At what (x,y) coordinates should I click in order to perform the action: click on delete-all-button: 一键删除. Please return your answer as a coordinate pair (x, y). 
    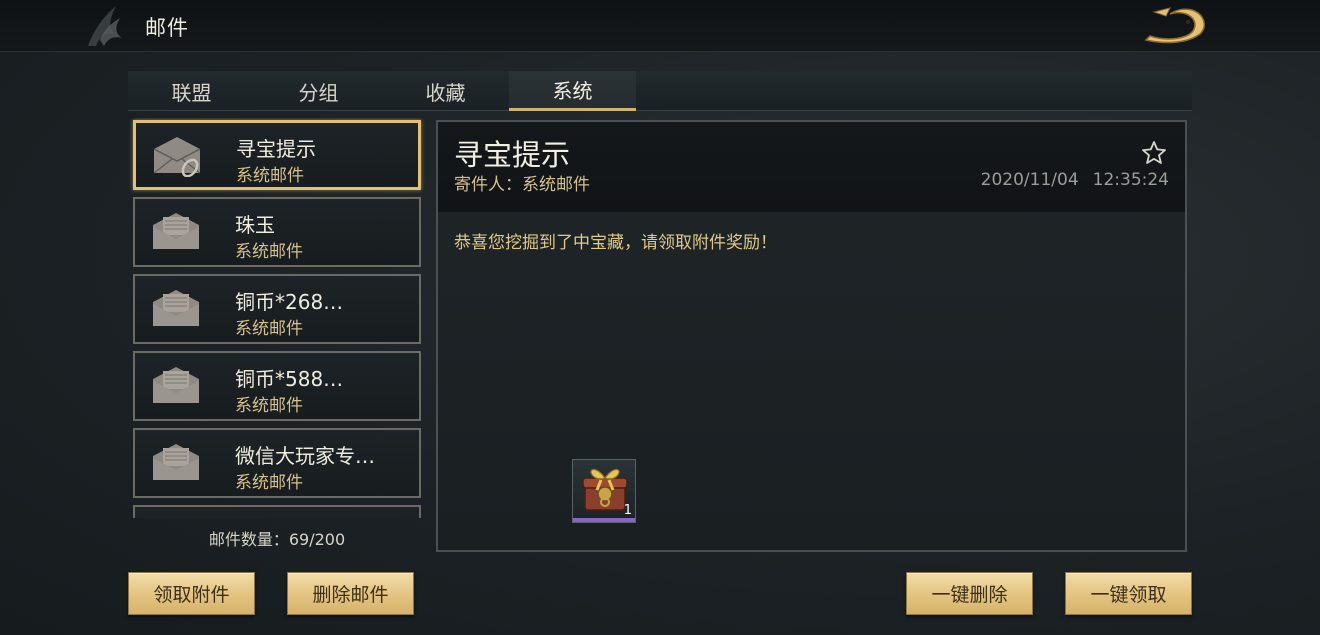
    Looking at the image, I should click on (969, 593).